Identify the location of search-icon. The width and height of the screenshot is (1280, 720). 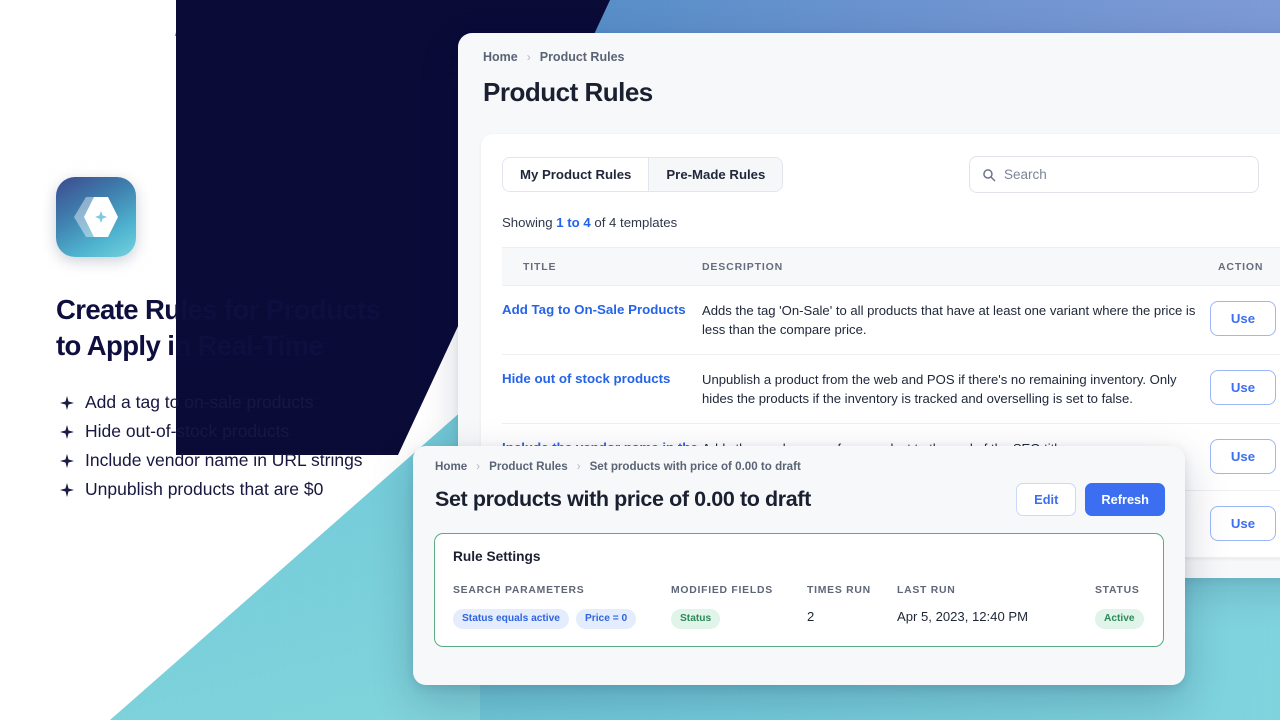
(989, 175).